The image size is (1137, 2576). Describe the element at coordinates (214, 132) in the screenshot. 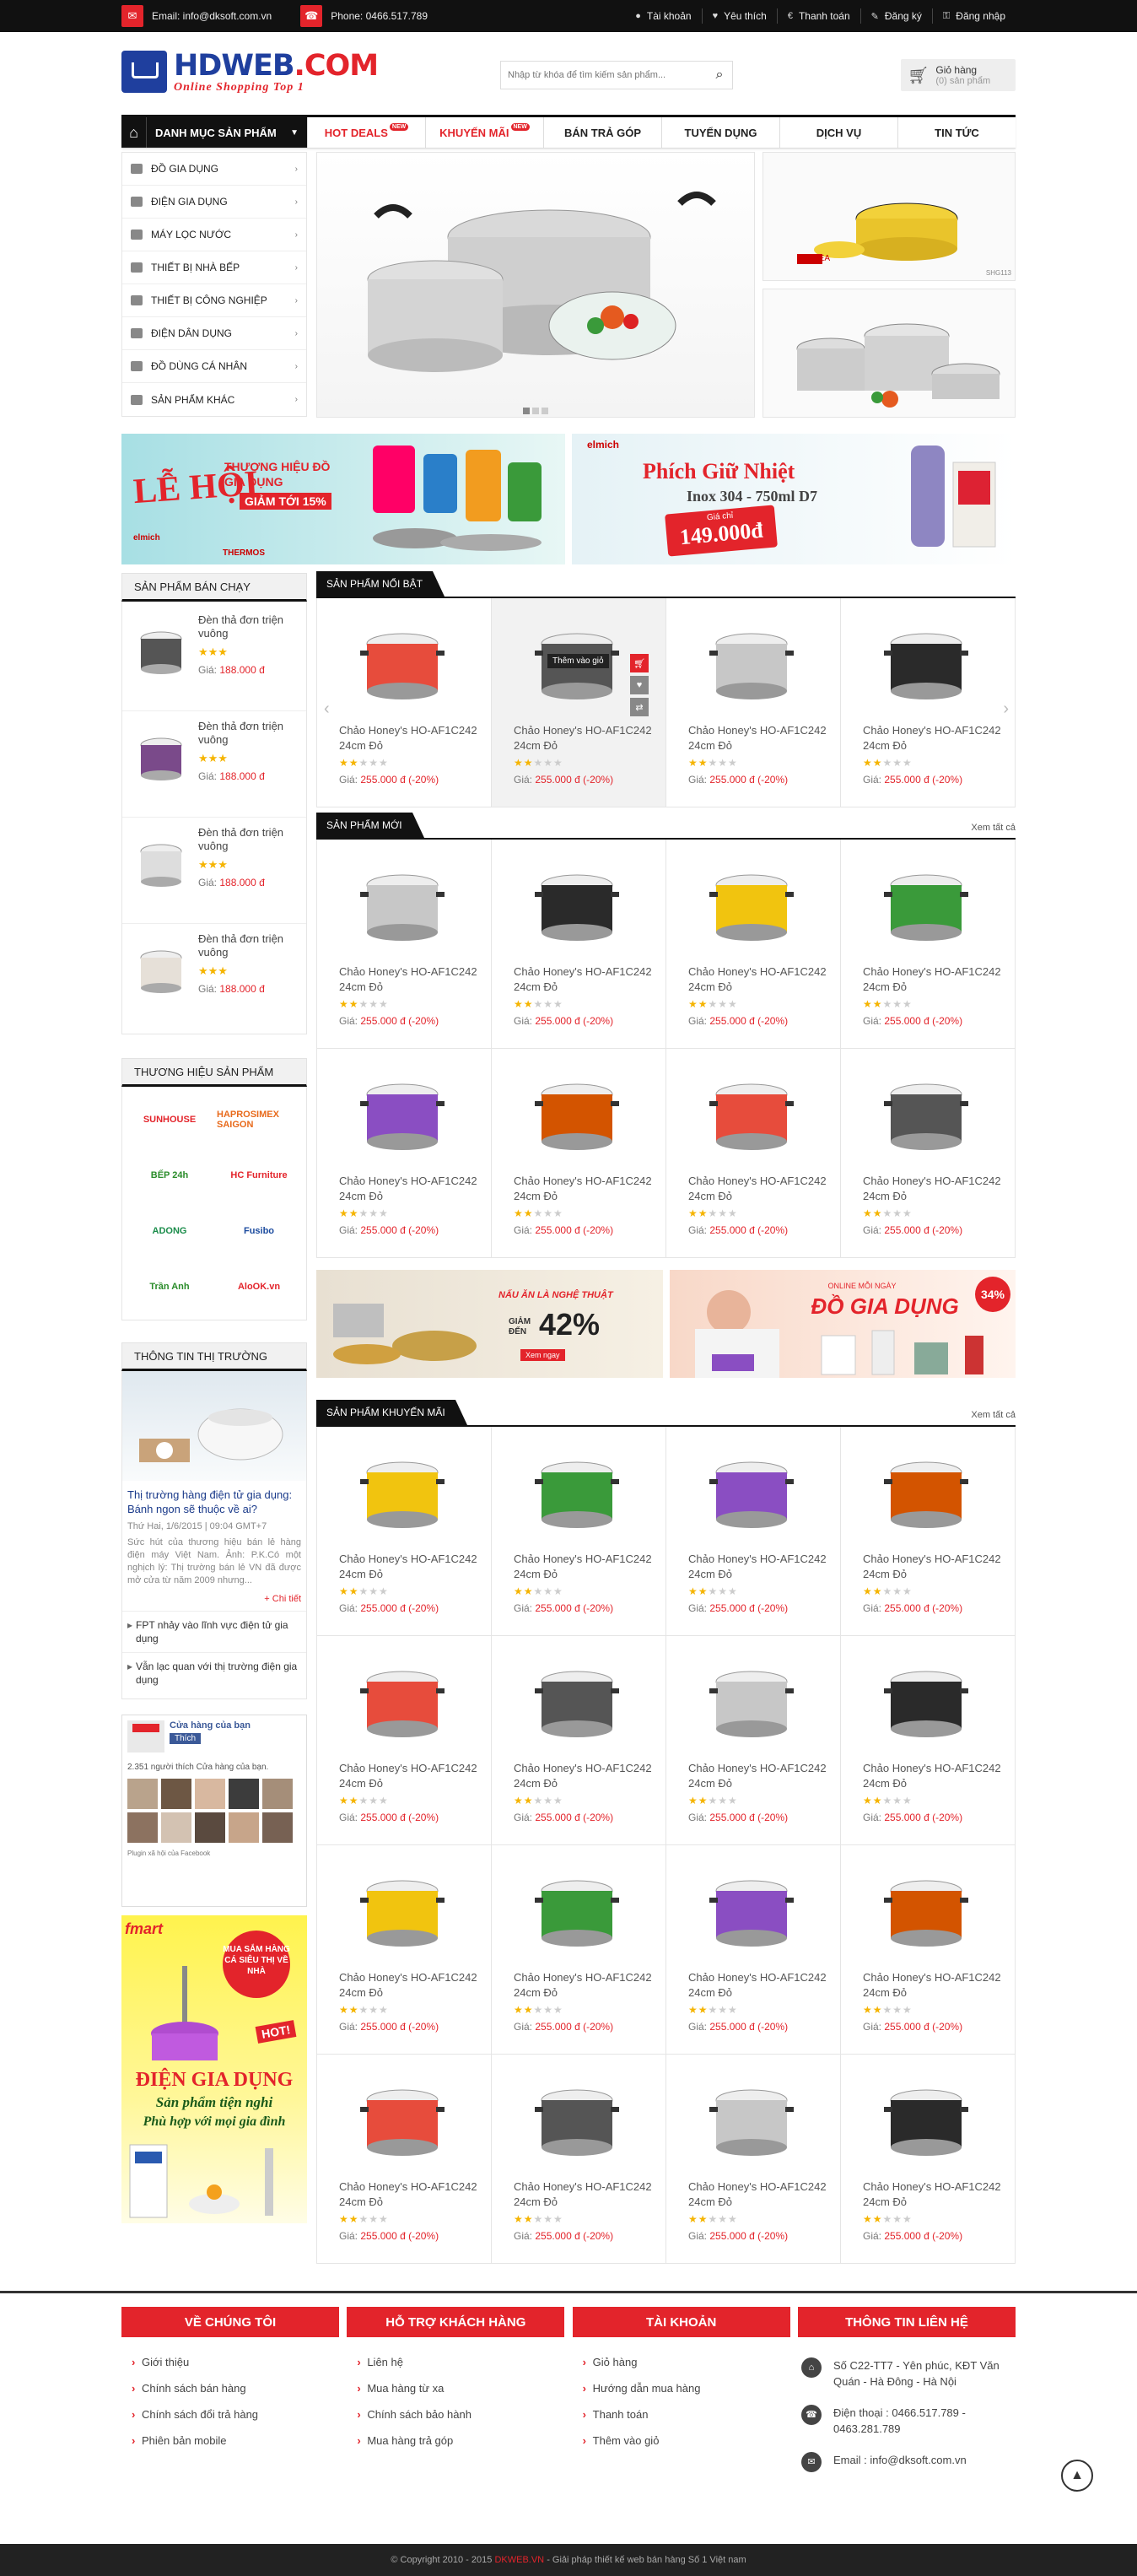

I see `category-menu-toggle: ⌂ Danh mục sản phẩm ▼` at that location.